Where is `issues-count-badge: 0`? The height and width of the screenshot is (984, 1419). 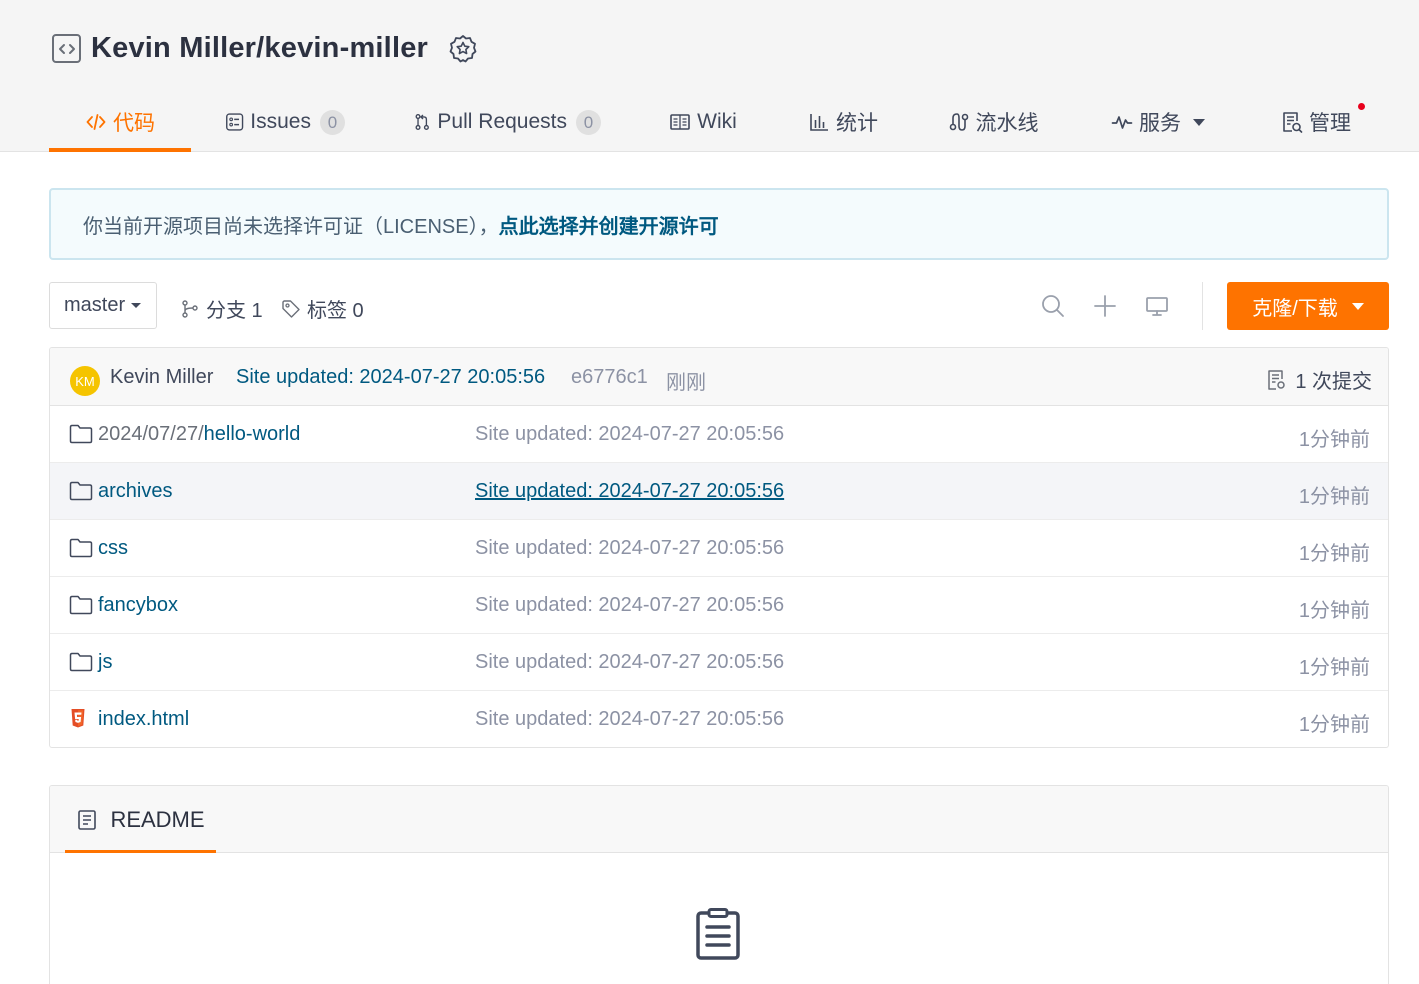
issues-count-badge: 0 is located at coordinates (332, 122).